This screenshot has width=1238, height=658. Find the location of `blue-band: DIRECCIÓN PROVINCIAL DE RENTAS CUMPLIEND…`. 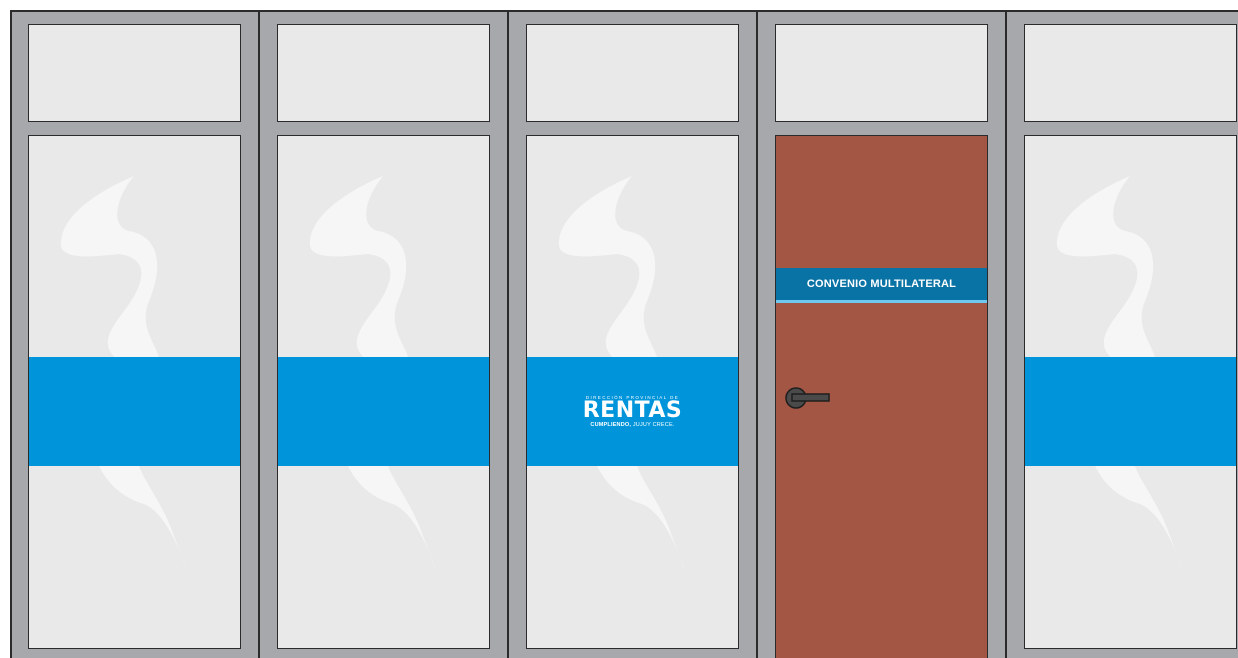

blue-band: DIRECCIÓN PROVINCIAL DE RENTAS CUMPLIEND… is located at coordinates (632, 411).